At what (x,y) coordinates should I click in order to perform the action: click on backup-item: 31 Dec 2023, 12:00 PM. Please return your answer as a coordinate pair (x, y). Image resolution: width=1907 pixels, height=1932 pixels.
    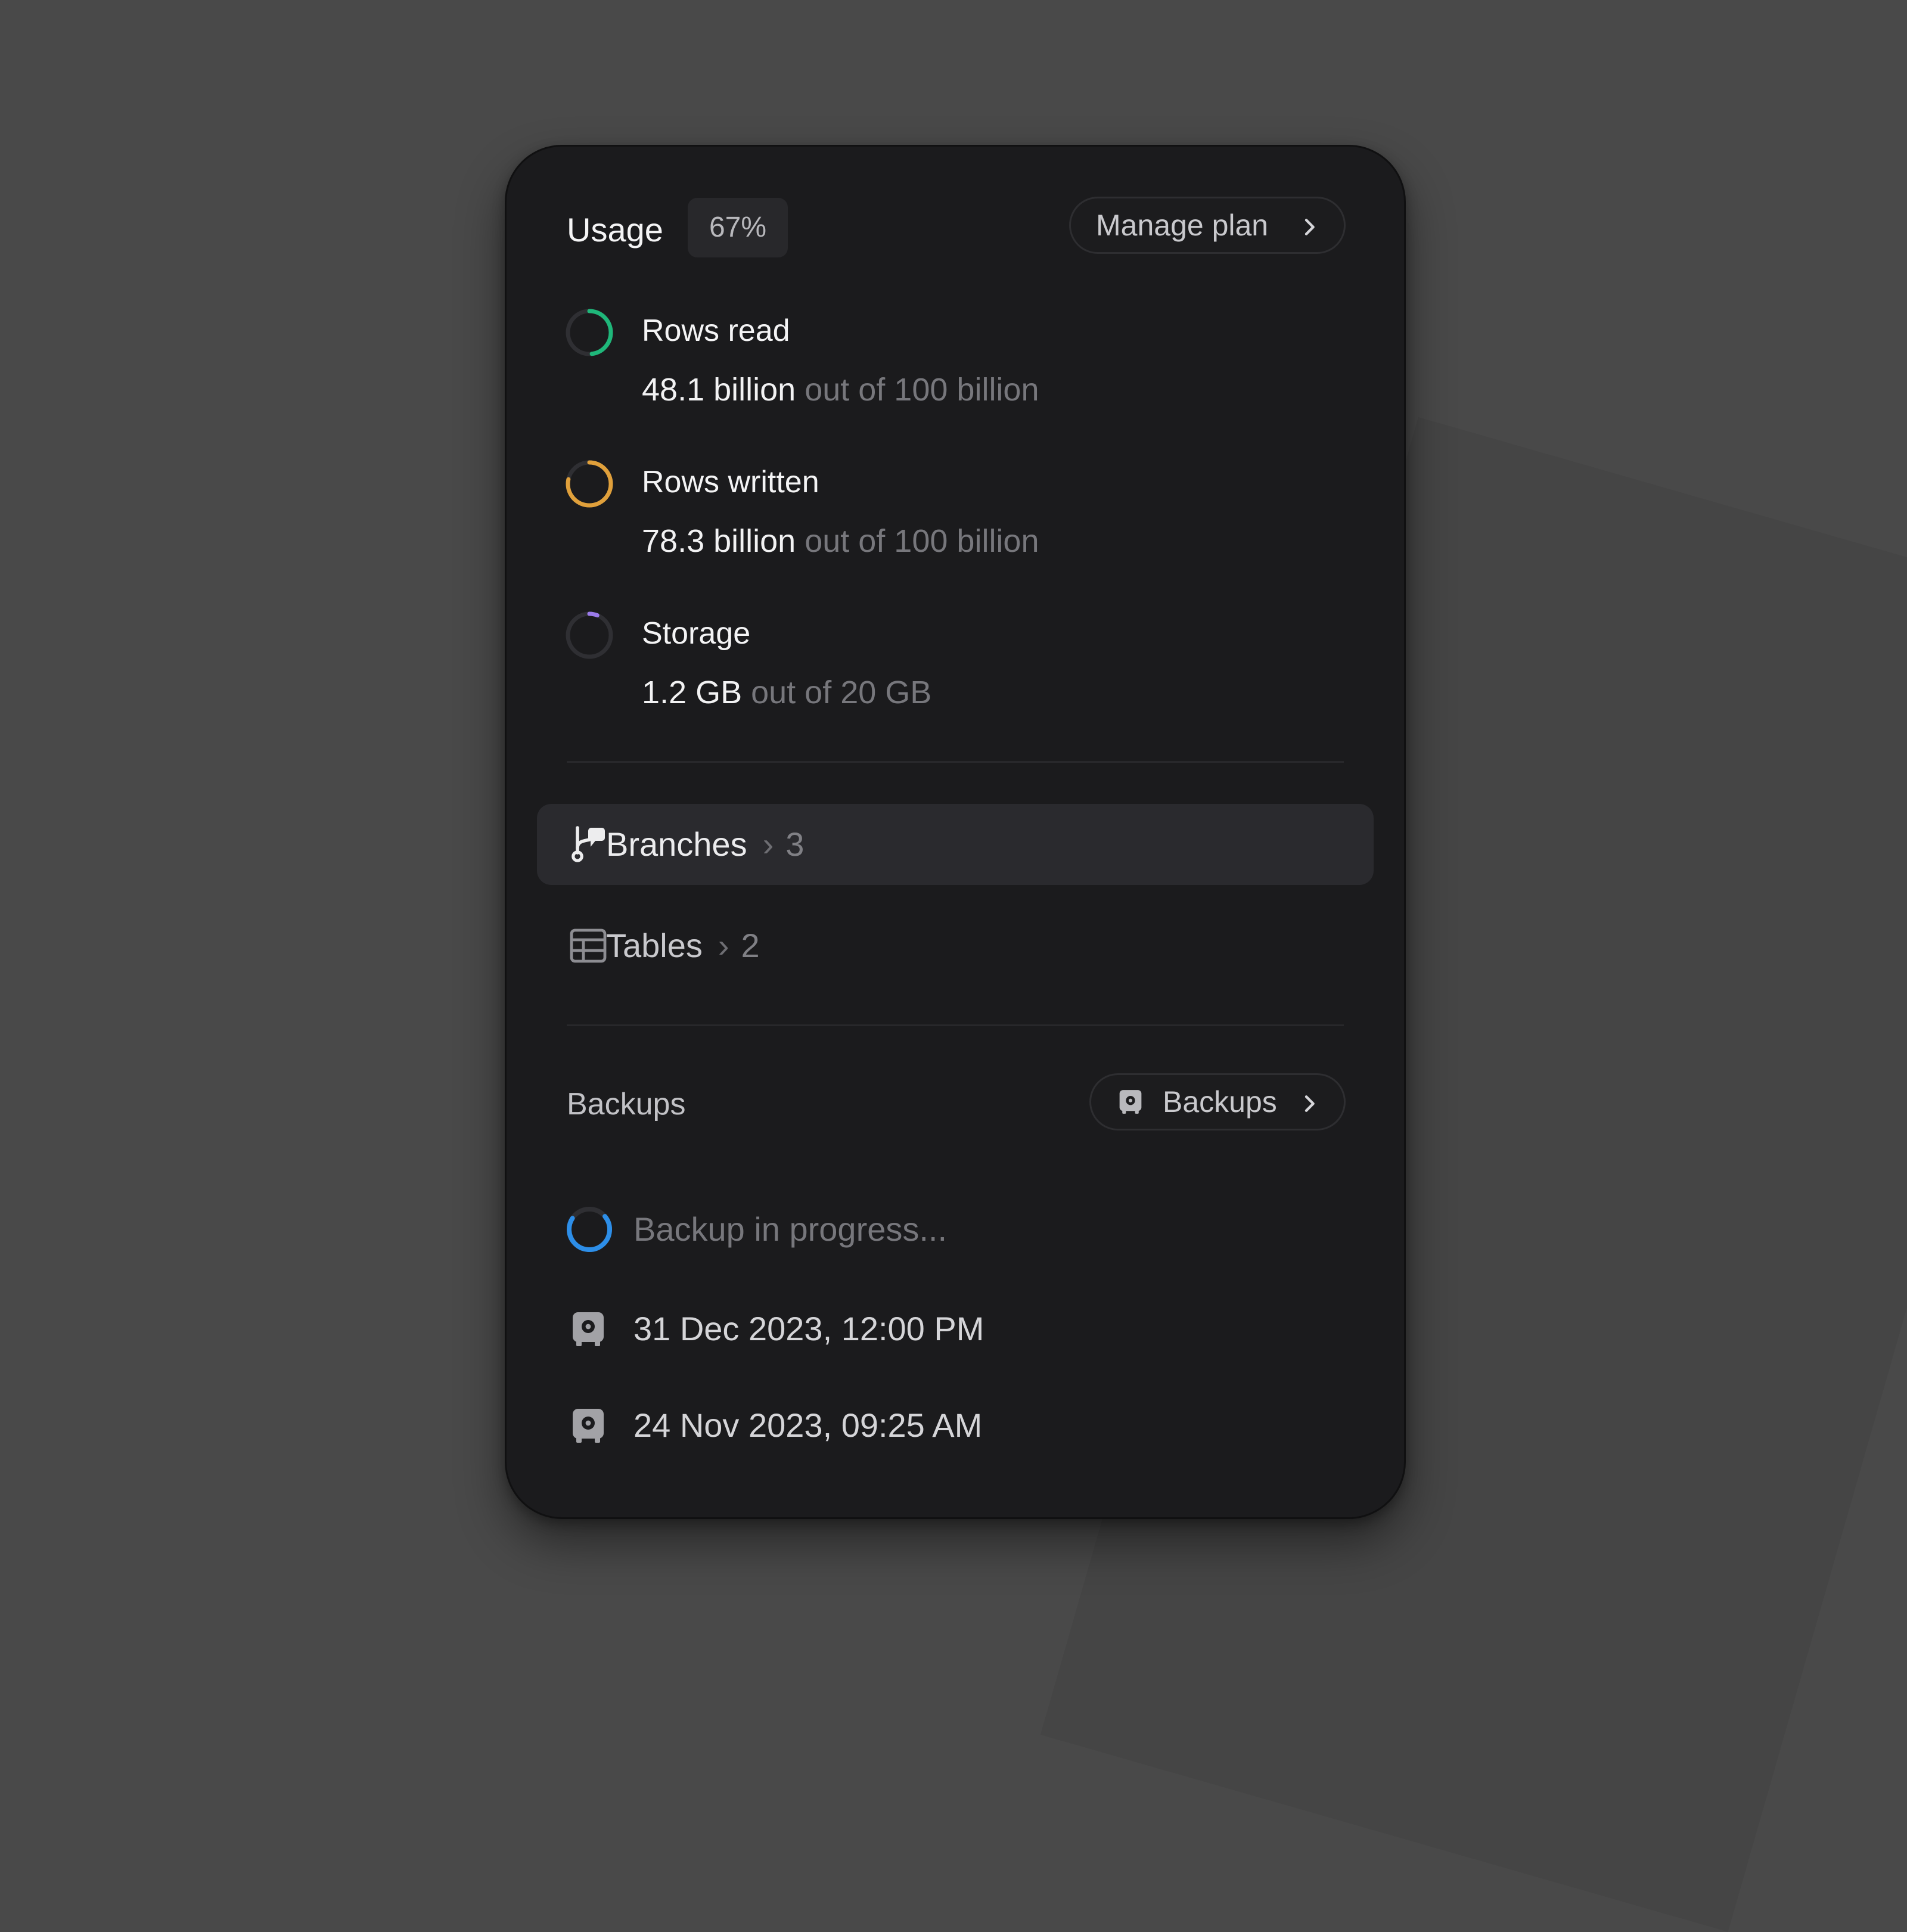
    Looking at the image, I should click on (955, 1329).